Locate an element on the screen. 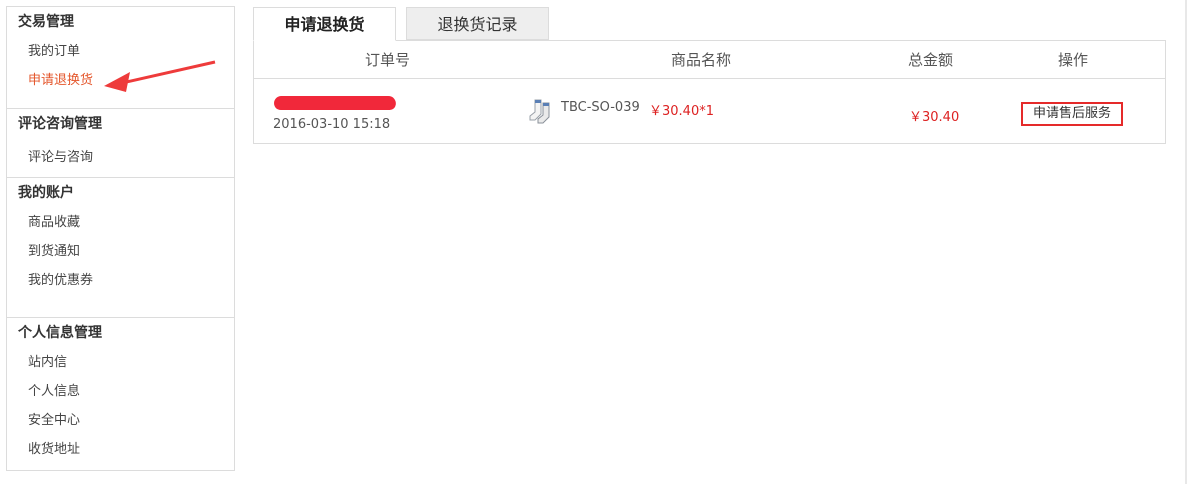 This screenshot has width=1187, height=484. header-product-name: 商品名称 is located at coordinates (701, 60).